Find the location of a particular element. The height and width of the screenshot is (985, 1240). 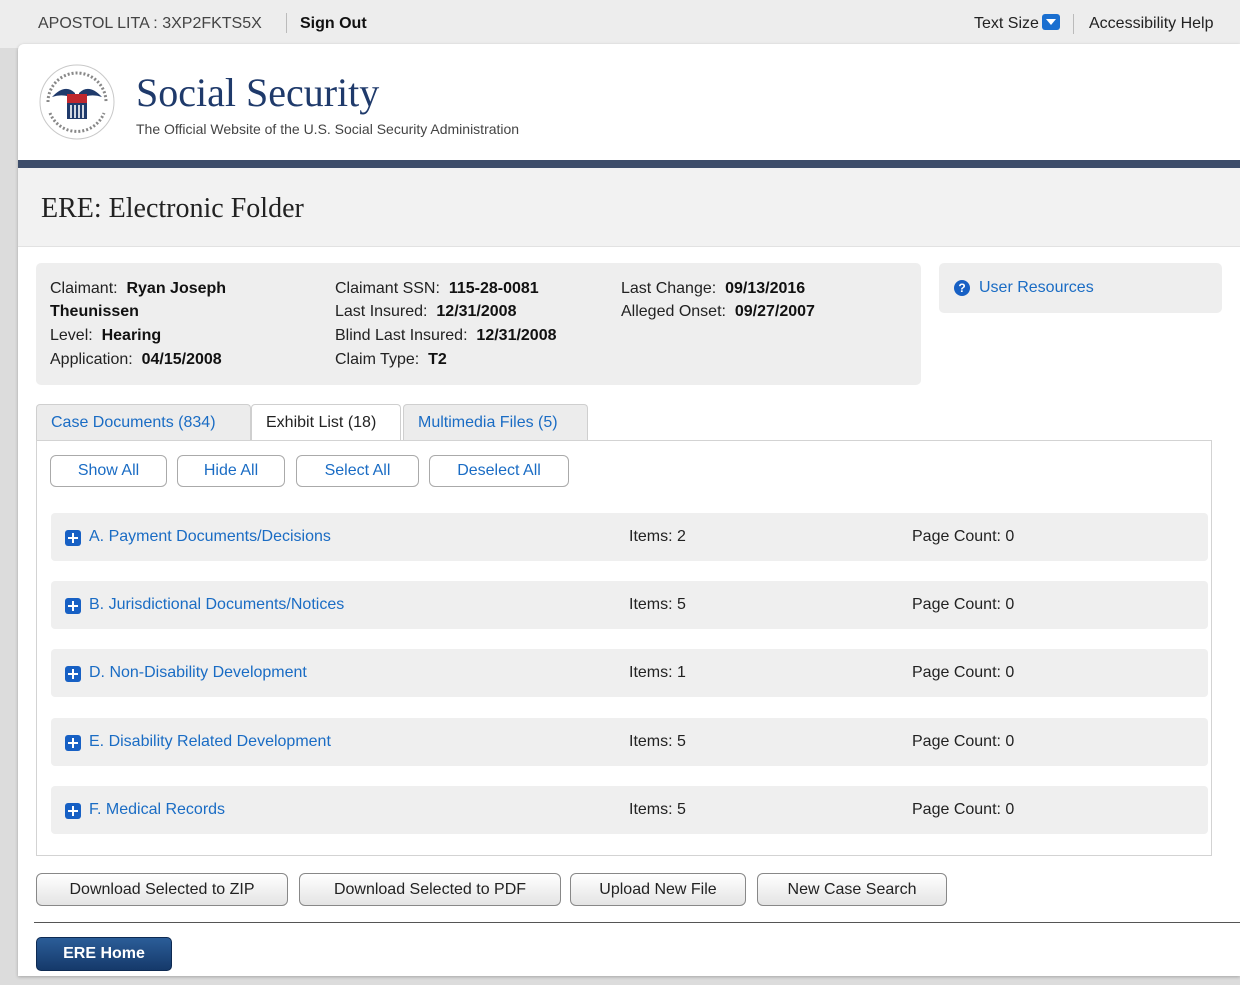

user-resources-panel: ? User Resources is located at coordinates (1080, 288).